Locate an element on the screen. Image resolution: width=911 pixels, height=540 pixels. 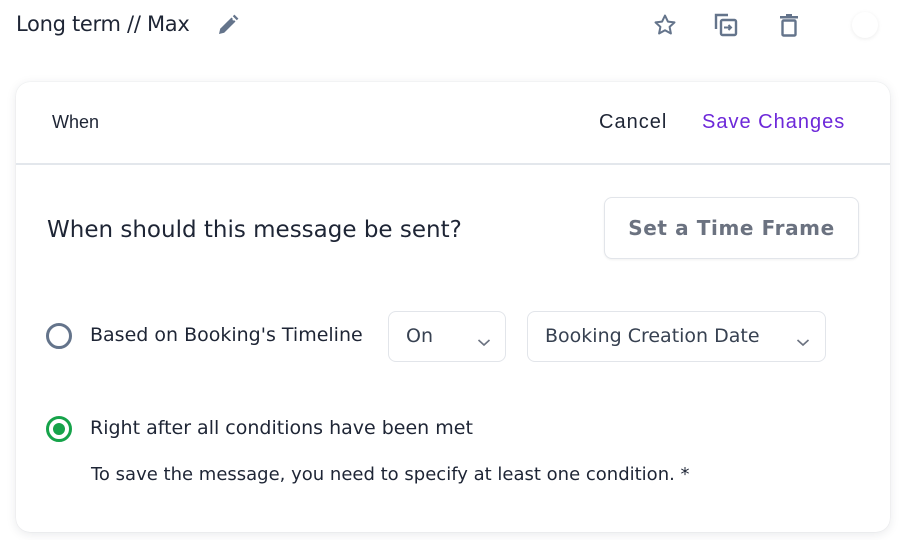
relation-select-value: On is located at coordinates (419, 336).